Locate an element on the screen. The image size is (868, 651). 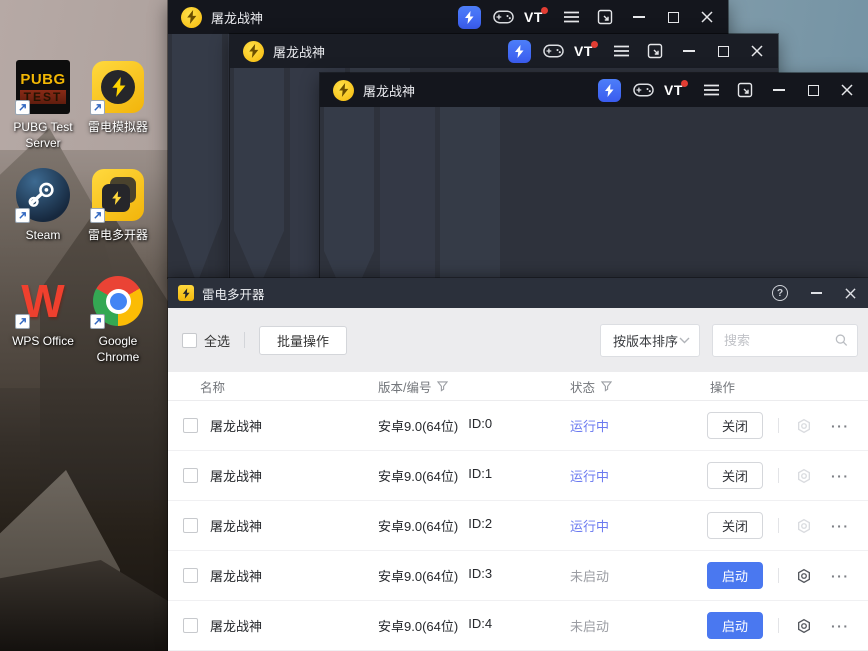
desktop-icon-steam: Steam is located at coordinates (43, 205).